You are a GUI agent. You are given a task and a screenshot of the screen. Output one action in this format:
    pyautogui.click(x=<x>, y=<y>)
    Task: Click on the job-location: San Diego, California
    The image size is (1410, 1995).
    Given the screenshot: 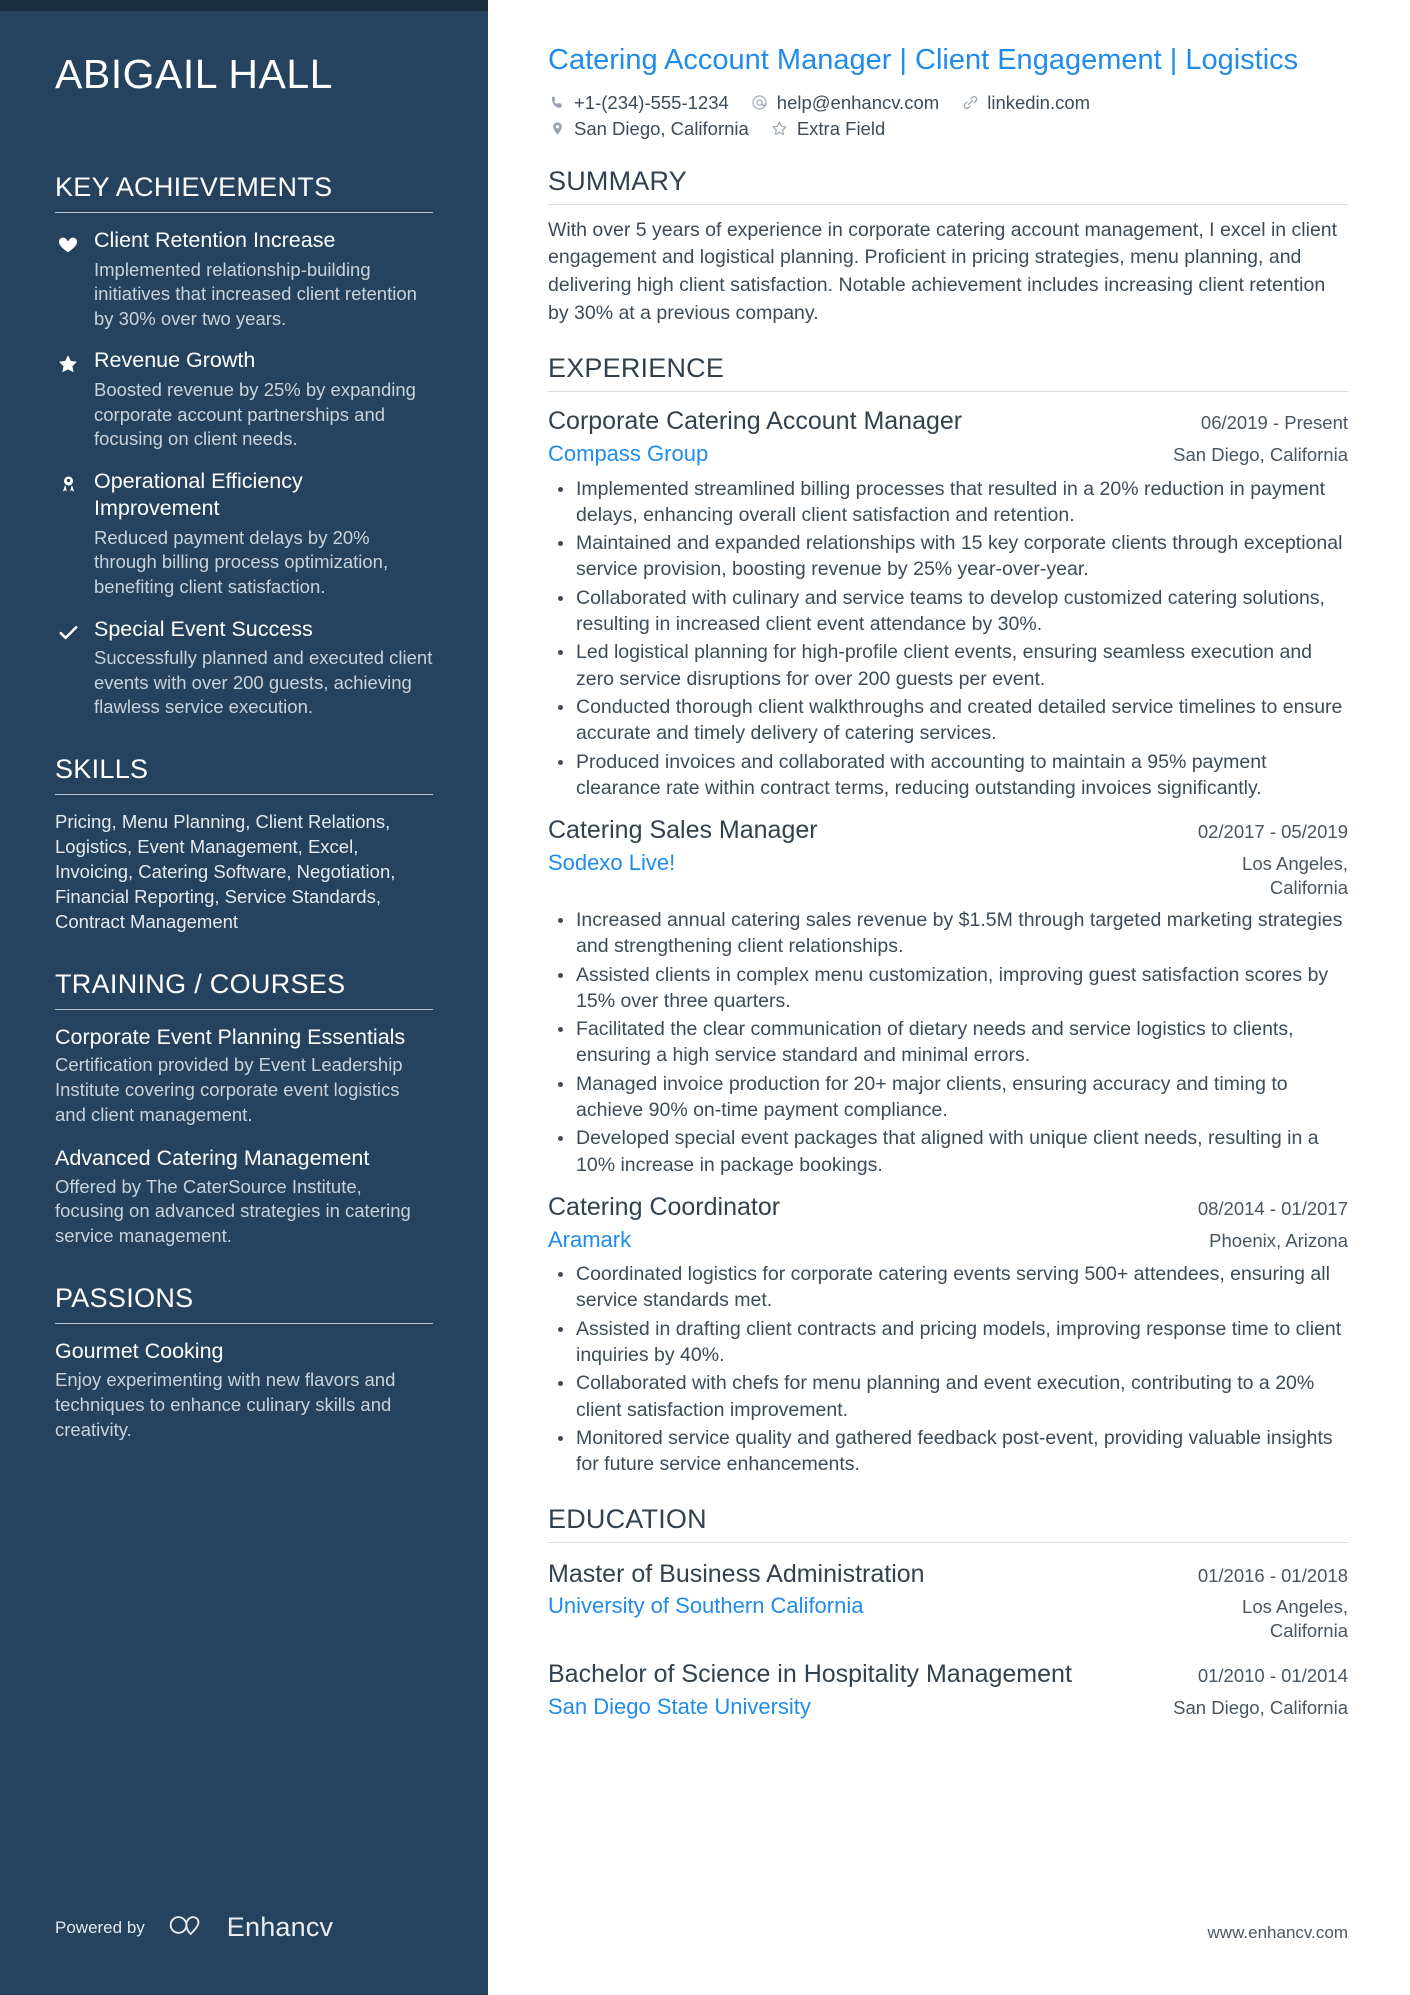 What is the action you would take?
    pyautogui.click(x=1260, y=454)
    